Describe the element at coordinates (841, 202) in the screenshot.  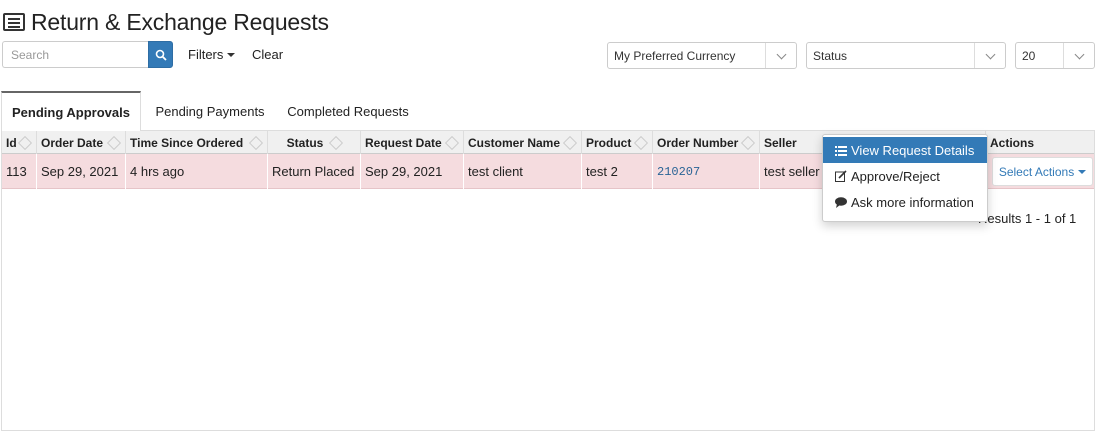
I see `comment-icon` at that location.